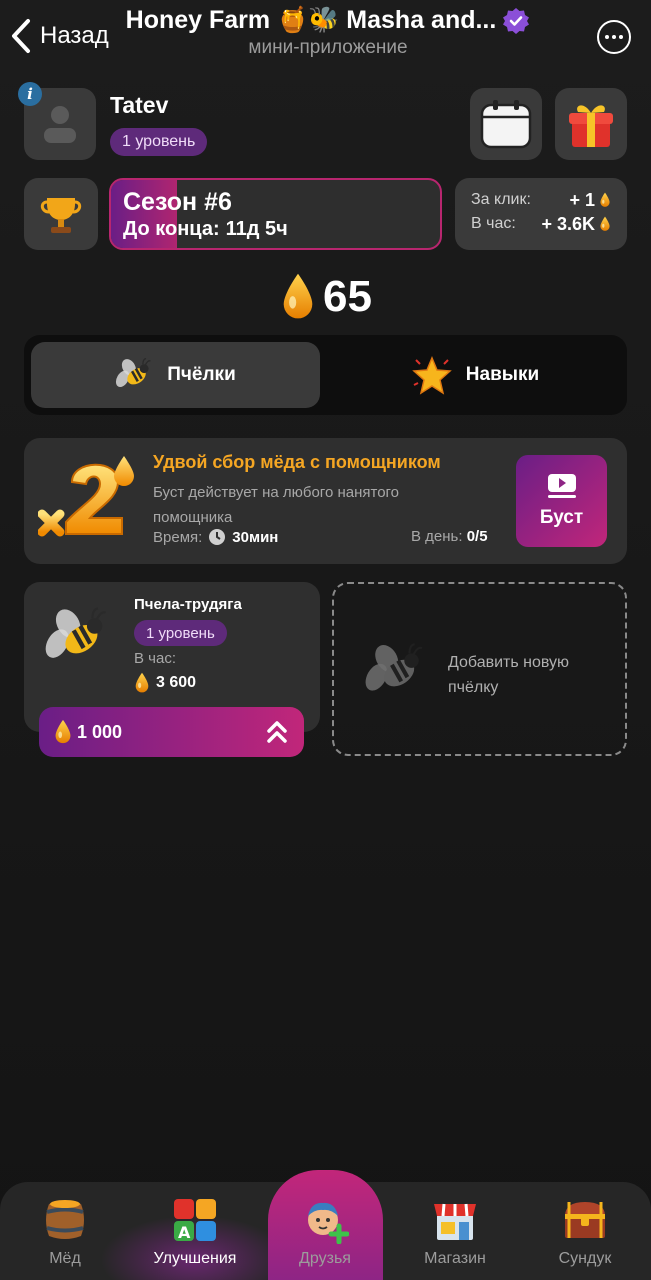 The image size is (651, 1280). Describe the element at coordinates (77, 637) in the screenshot. I see `worker-bee-icon` at that location.